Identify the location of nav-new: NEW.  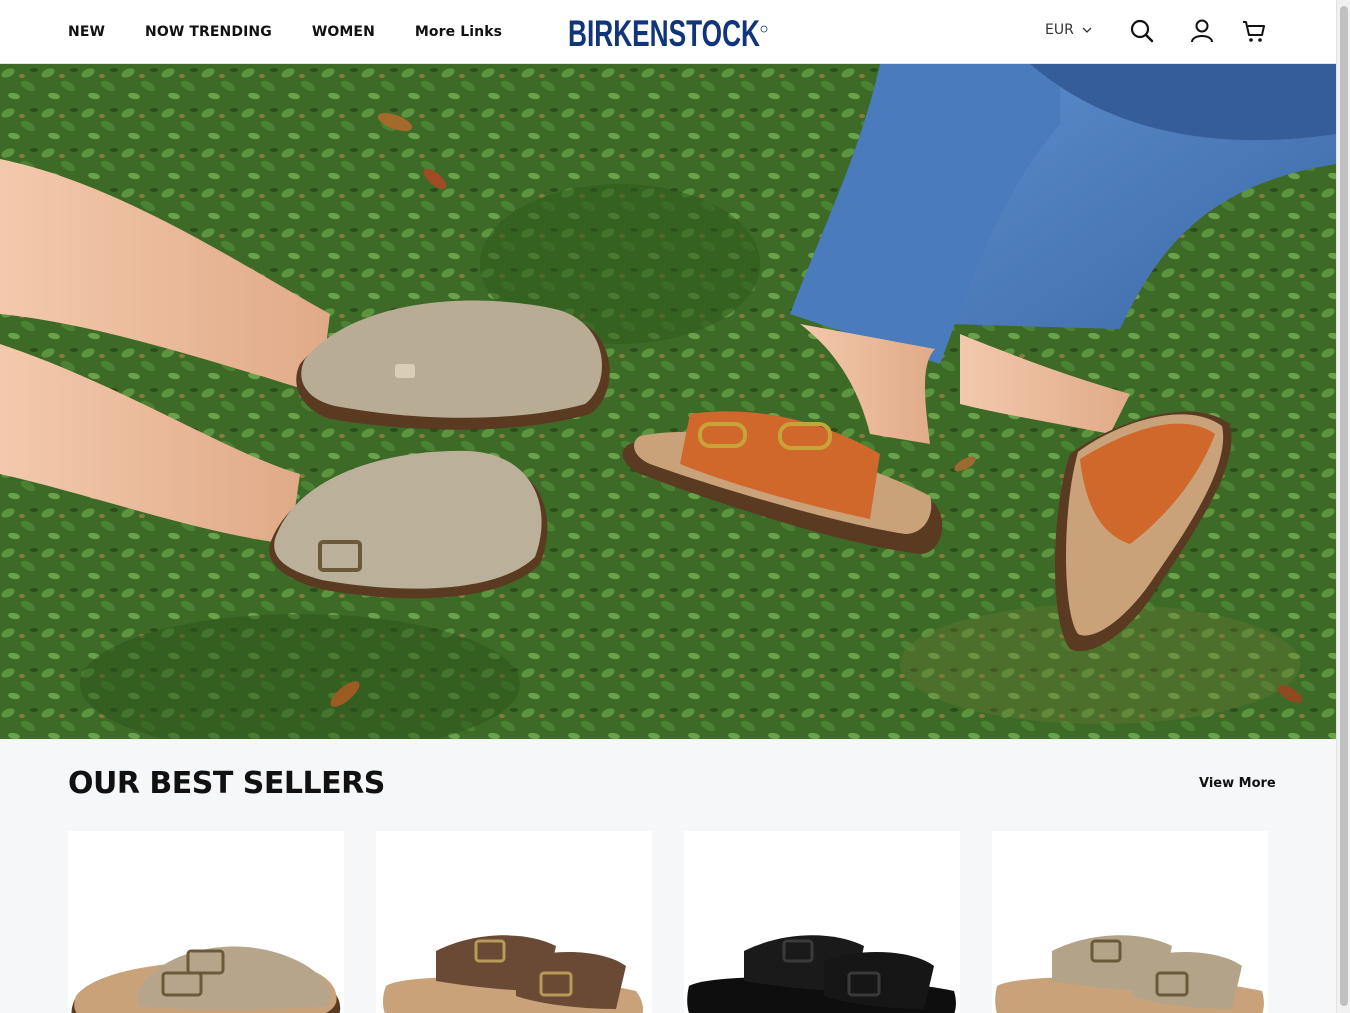
(86, 32).